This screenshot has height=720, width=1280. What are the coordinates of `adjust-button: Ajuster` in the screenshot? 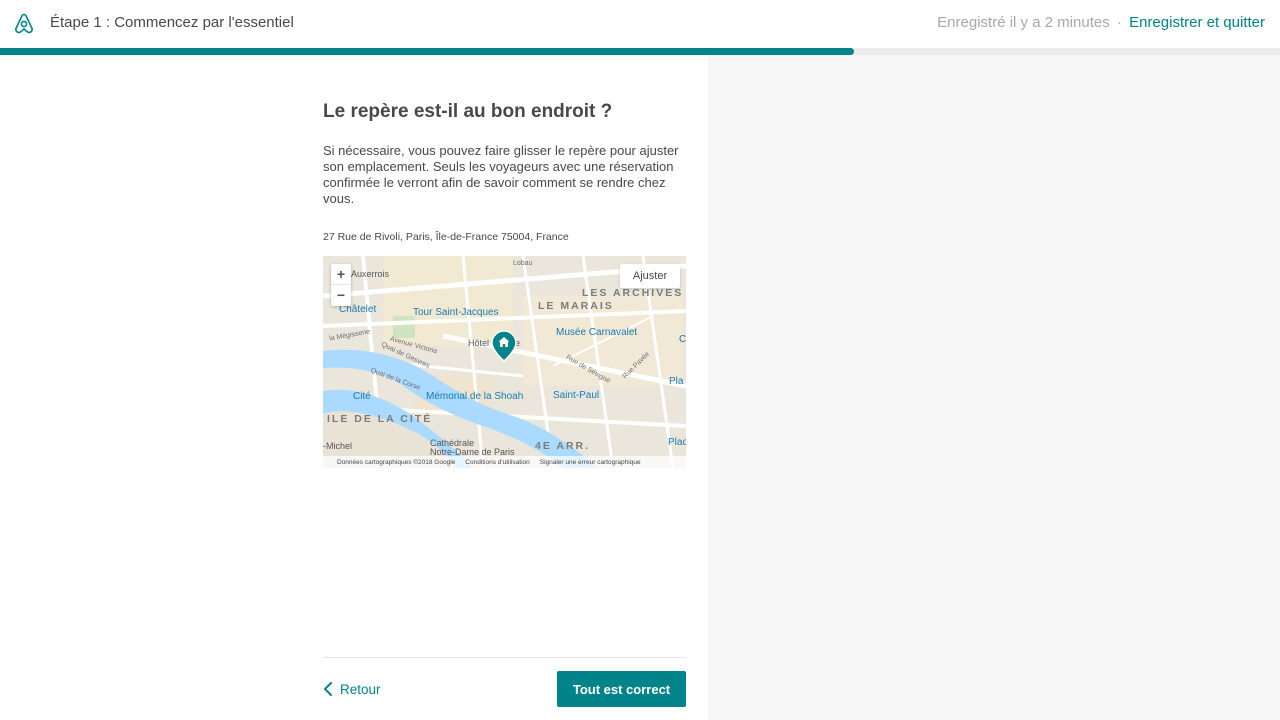 It's located at (650, 276).